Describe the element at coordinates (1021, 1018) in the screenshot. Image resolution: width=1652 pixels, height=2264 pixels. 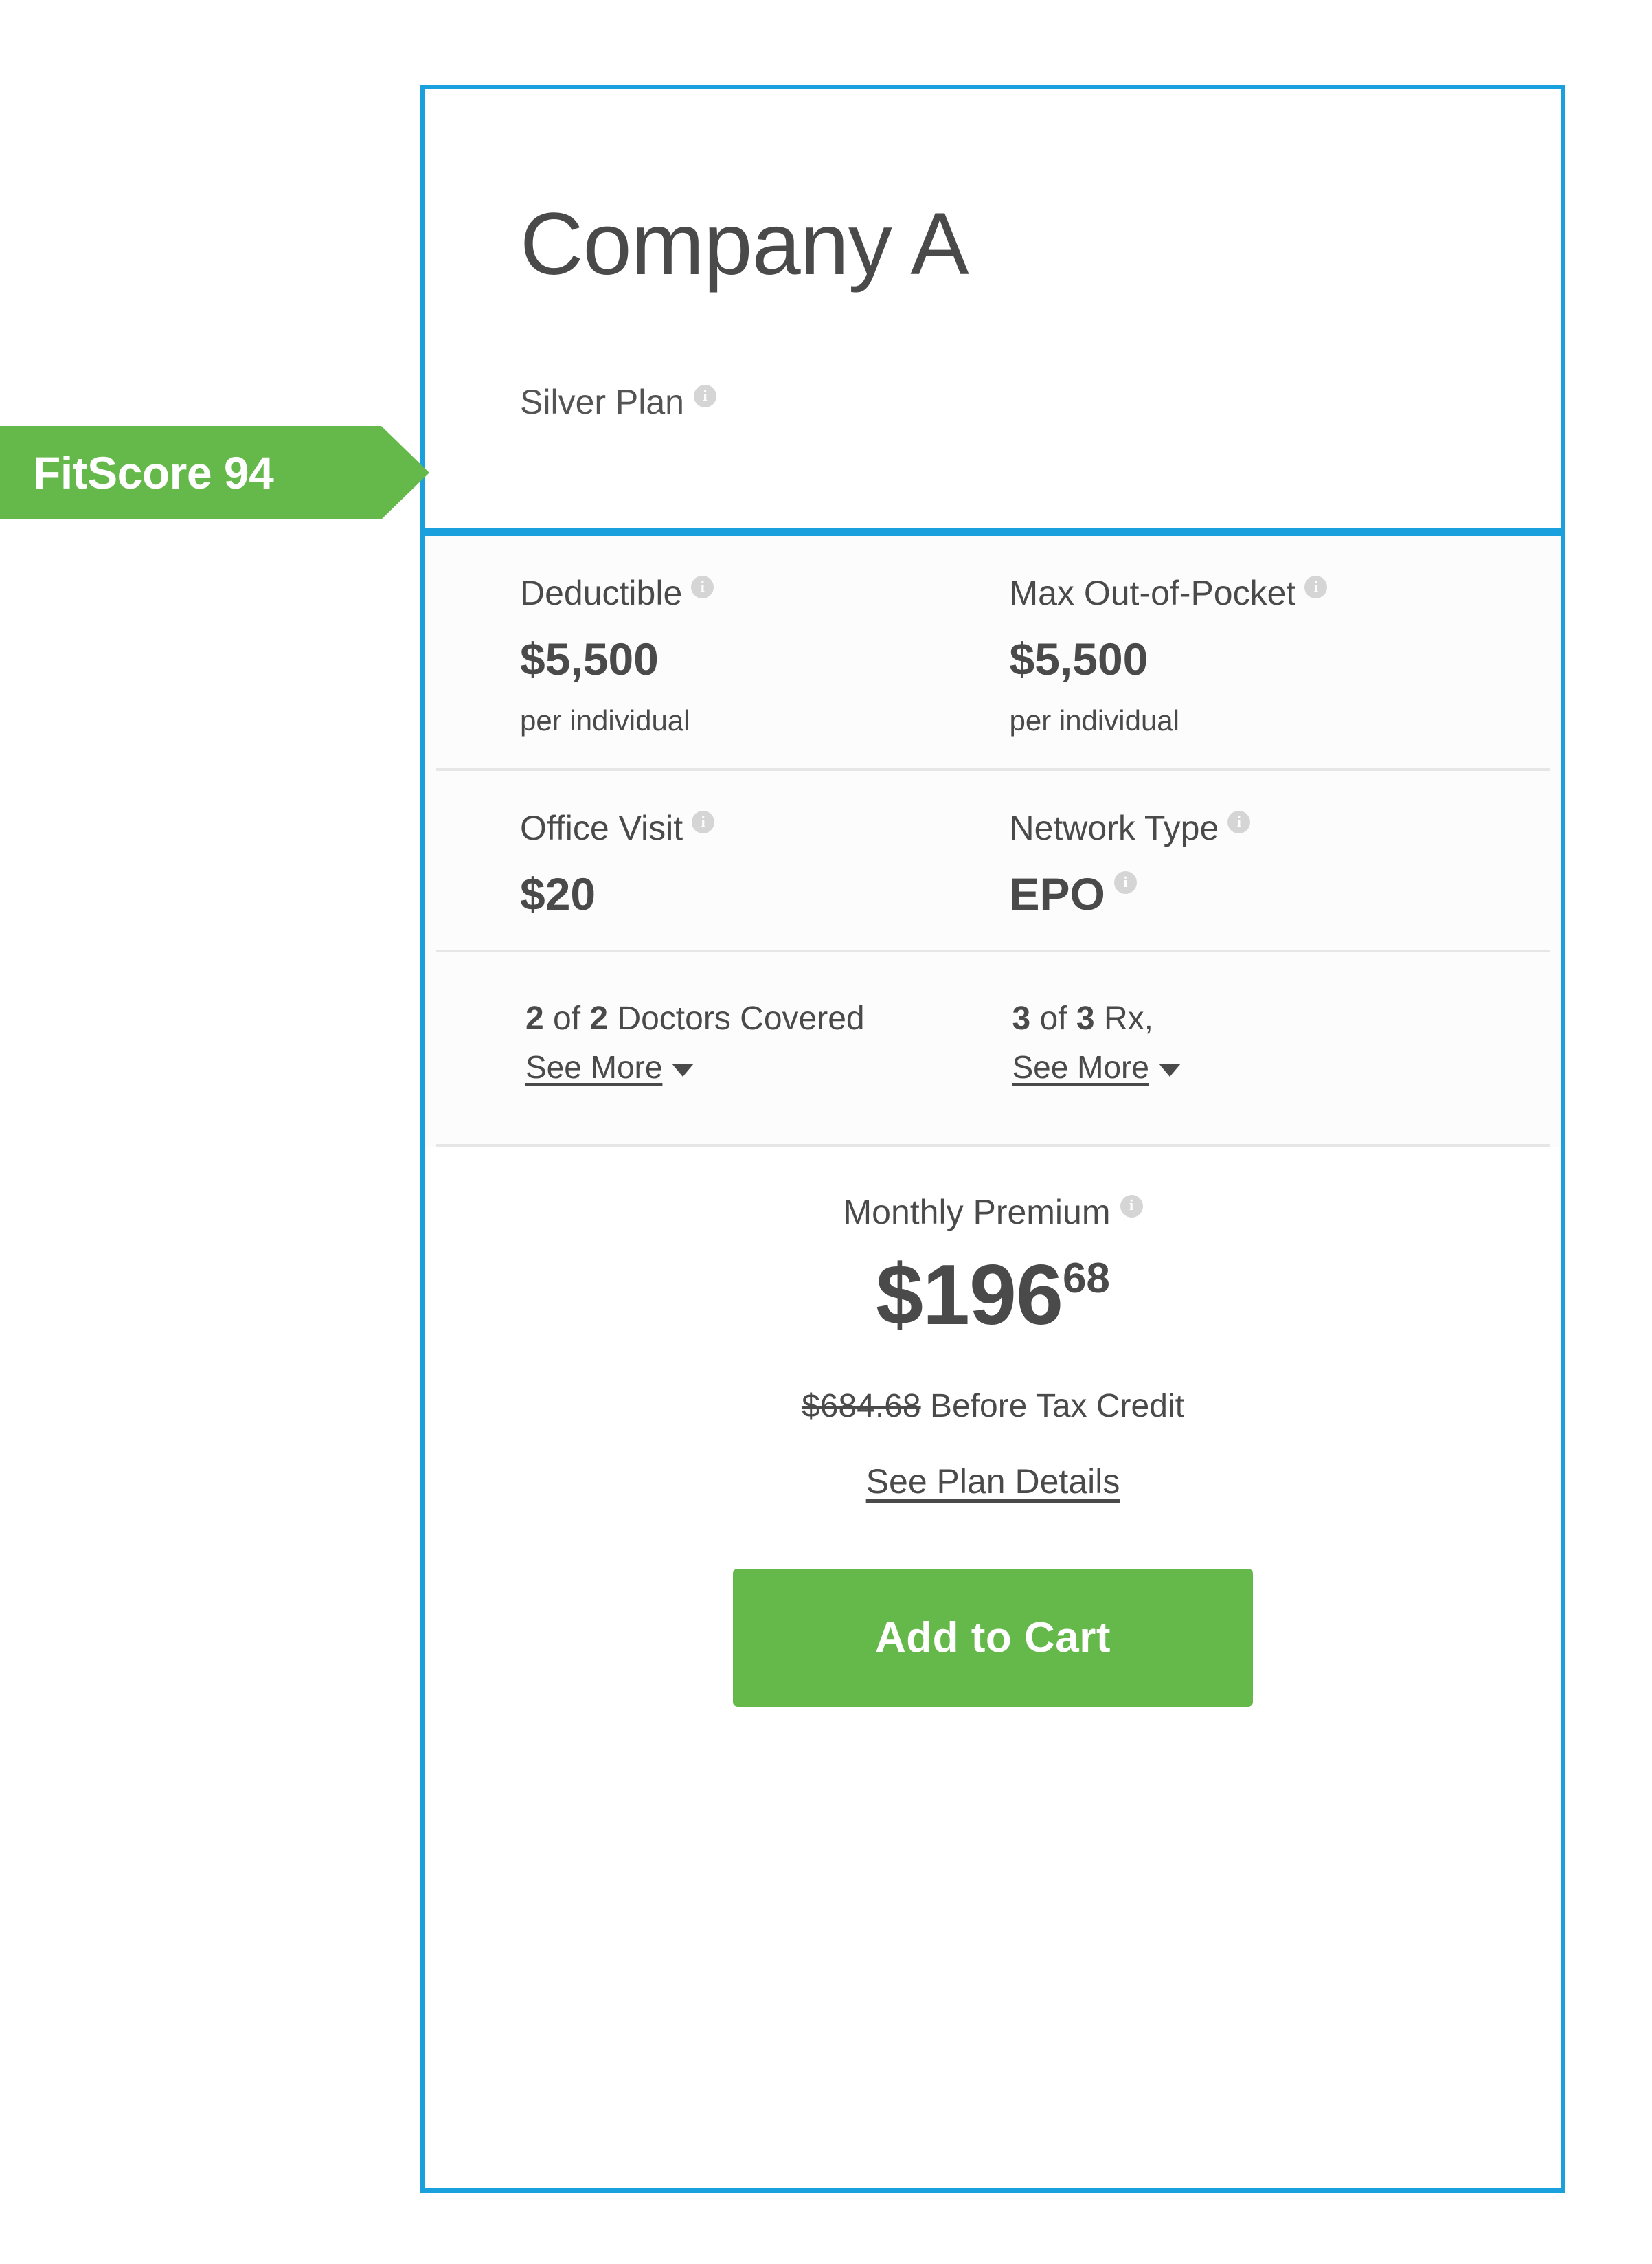
I see `rx-covered-count: 3` at that location.